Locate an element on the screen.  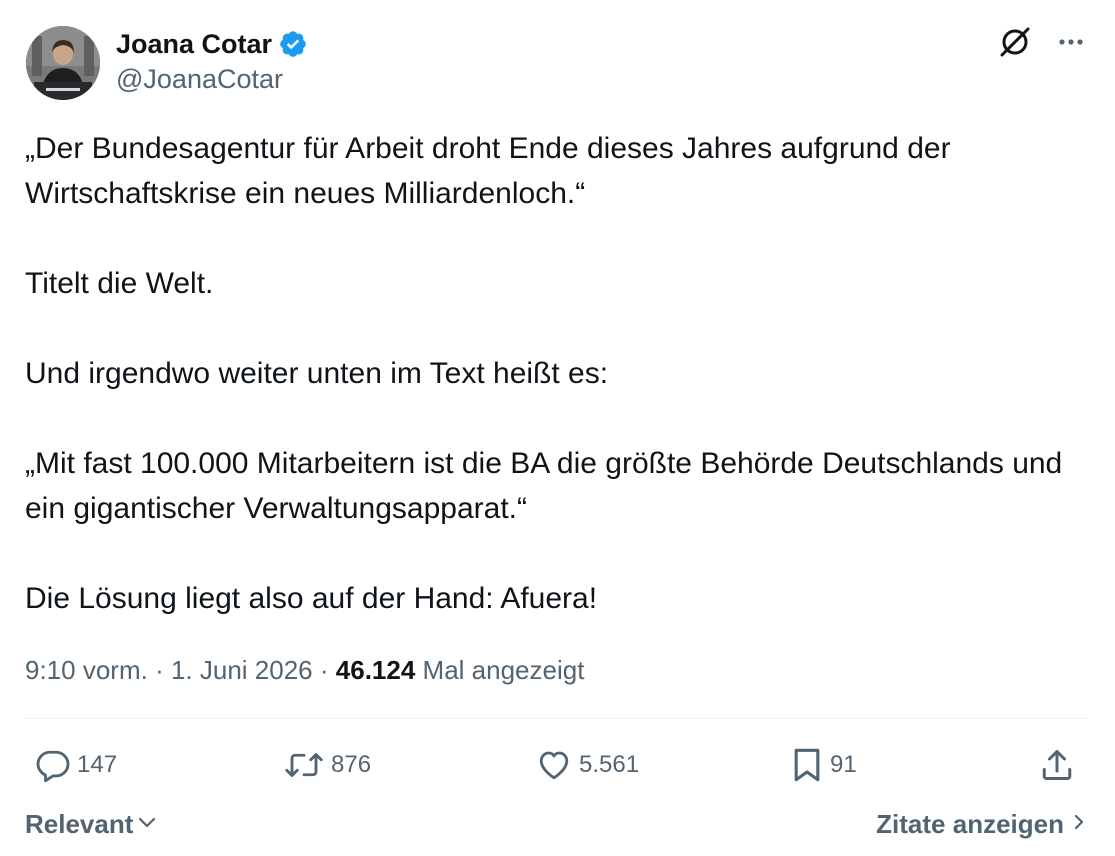
chevron-down-icon is located at coordinates (147, 824).